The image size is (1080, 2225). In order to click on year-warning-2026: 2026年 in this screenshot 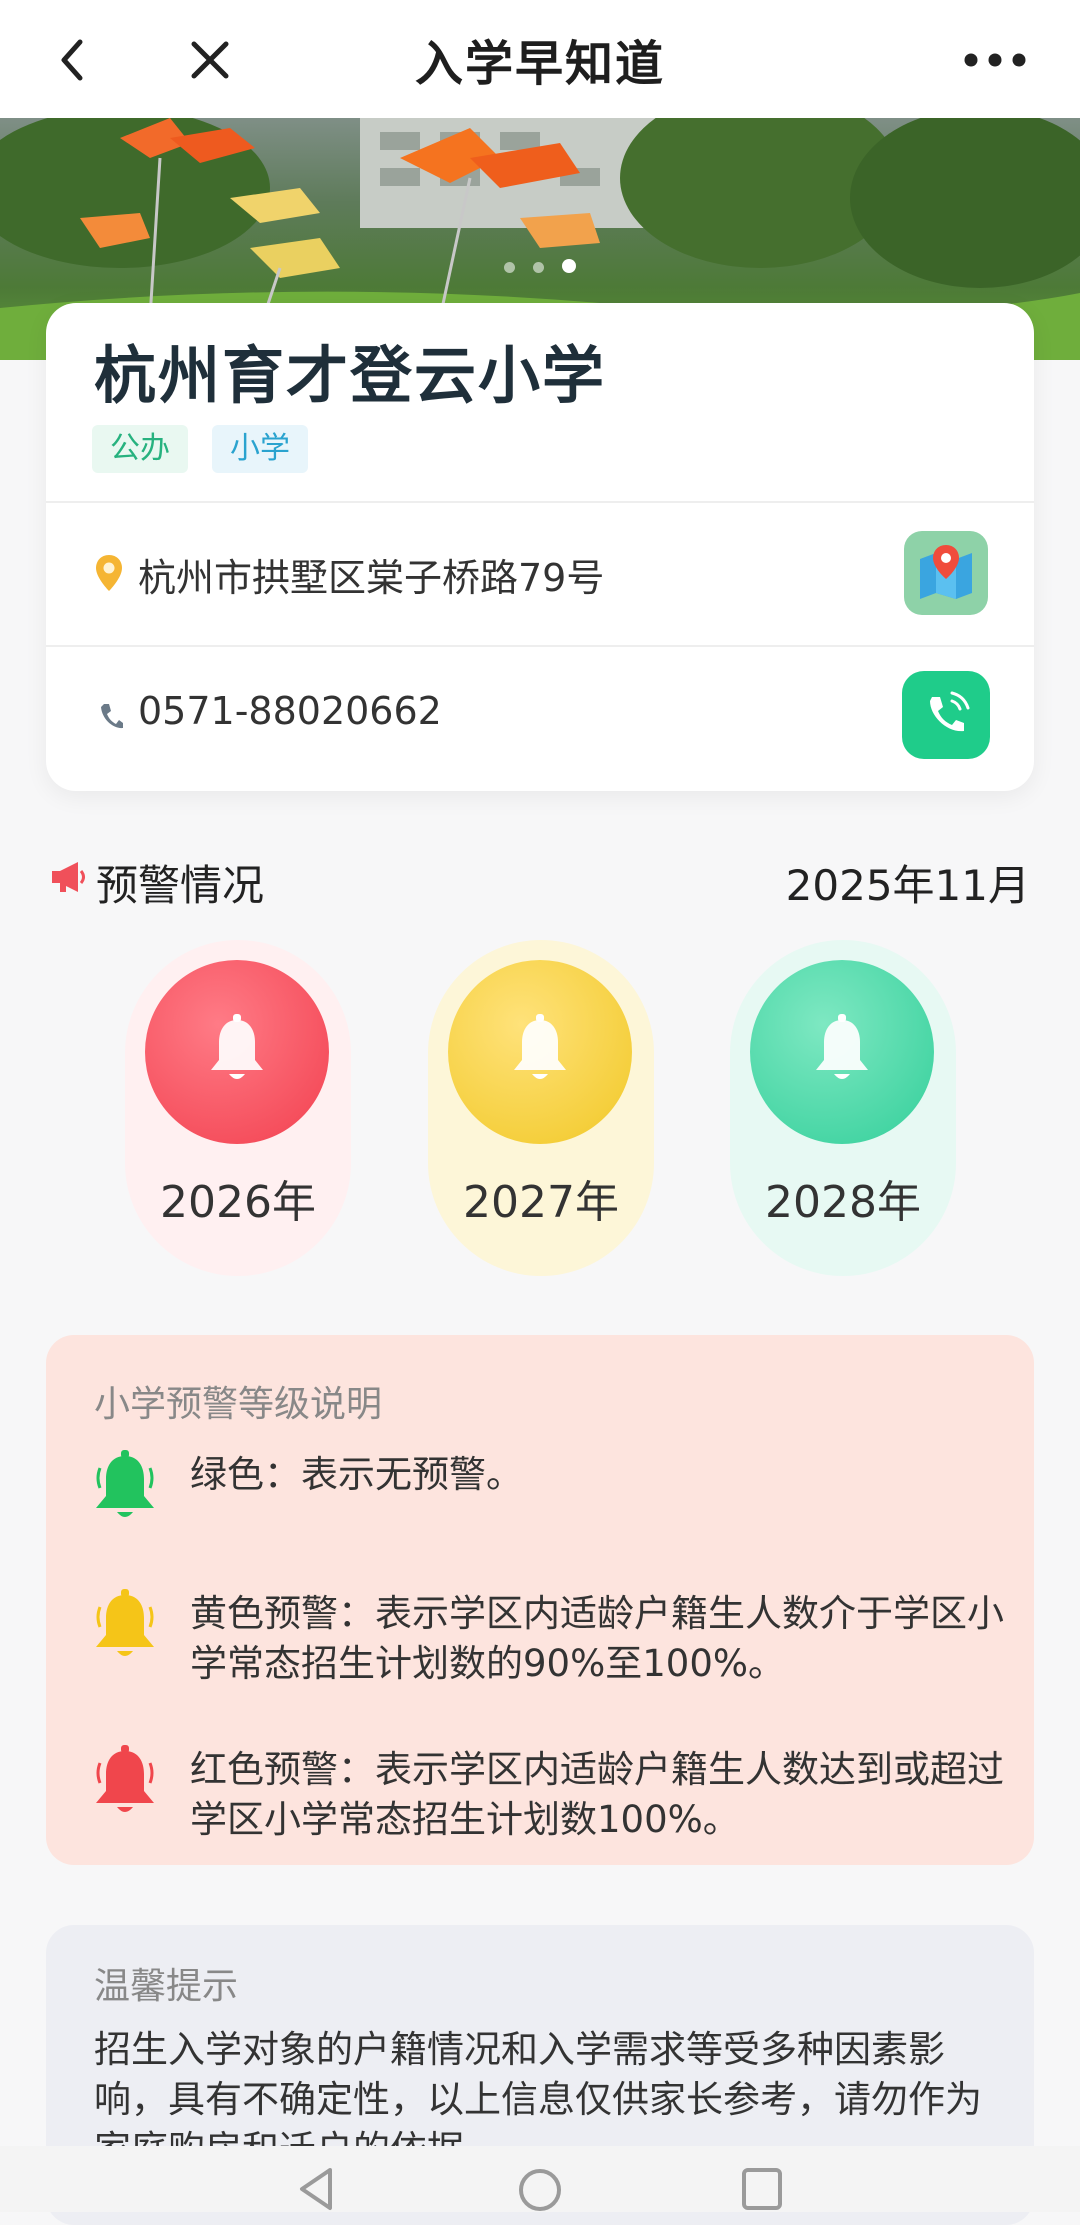, I will do `click(238, 1108)`.